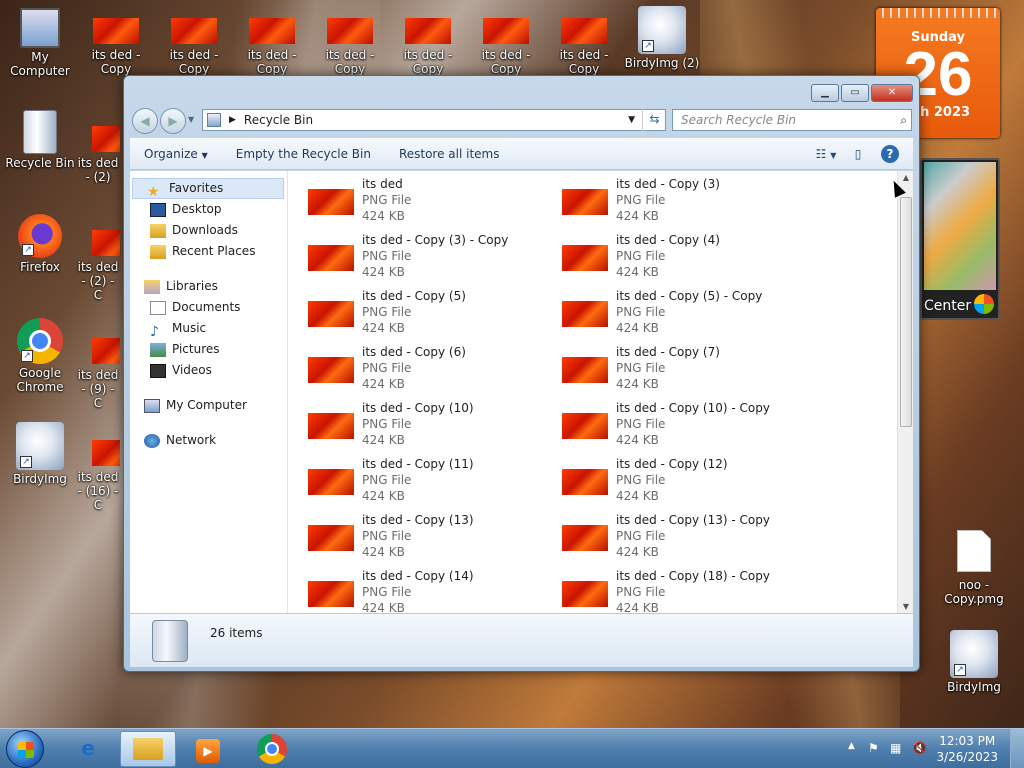  Describe the element at coordinates (851, 746) in the screenshot. I see `show-hidden-icons-icon: ▲` at that location.